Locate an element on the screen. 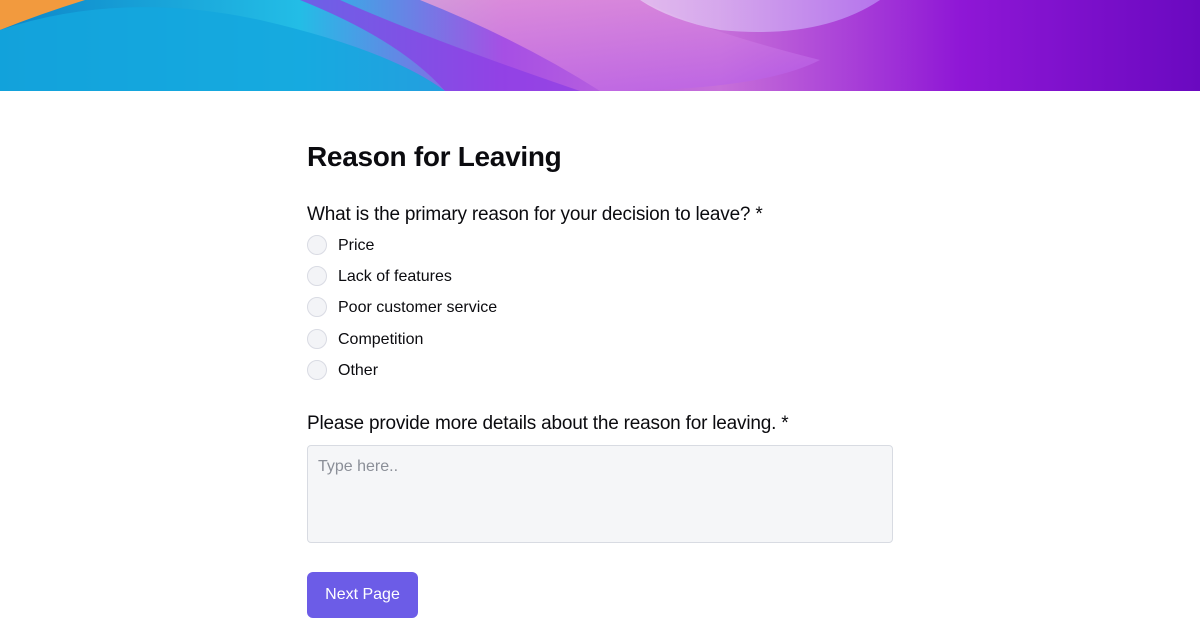 The width and height of the screenshot is (1200, 630). radio-option-price: Price is located at coordinates (402, 250).